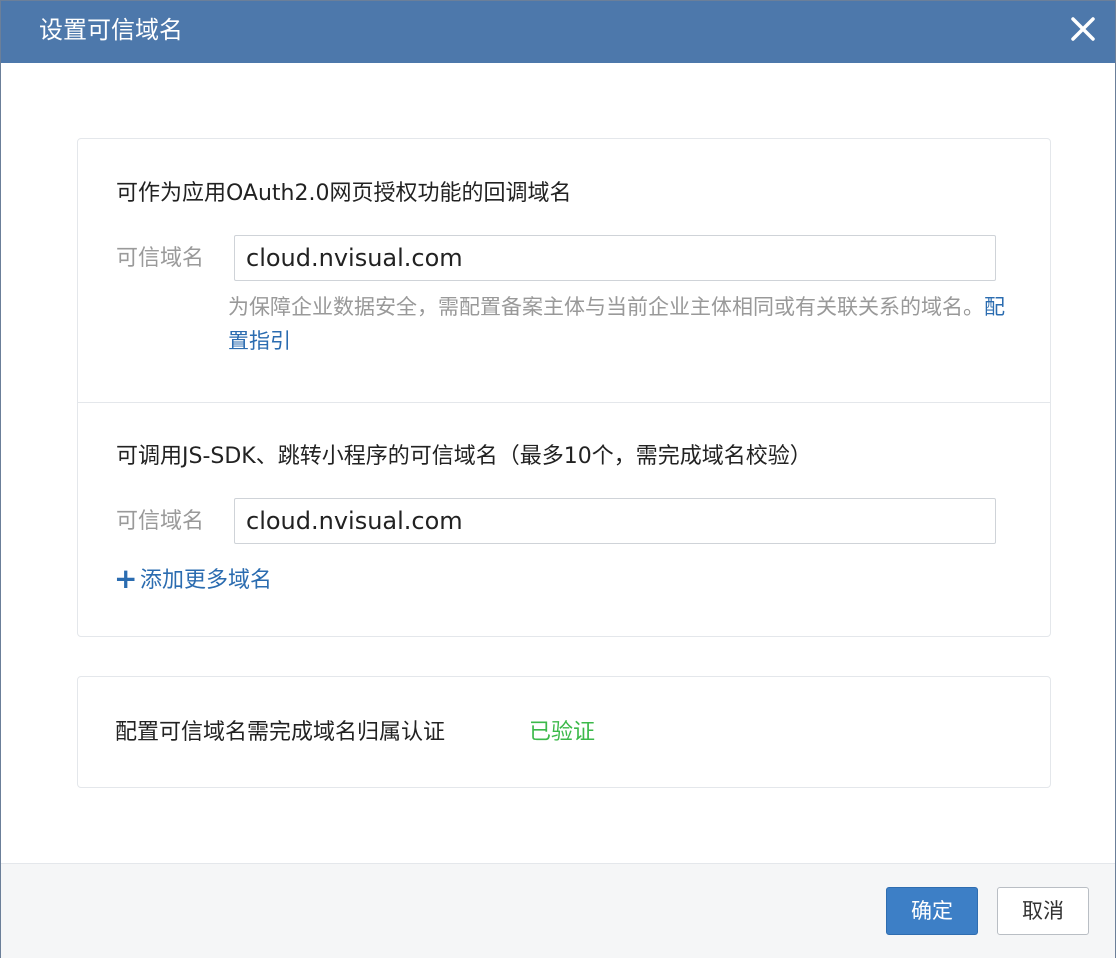 This screenshot has height=958, width=1116. I want to click on add-more-domains-link: + 添加更多域名, so click(193, 580).